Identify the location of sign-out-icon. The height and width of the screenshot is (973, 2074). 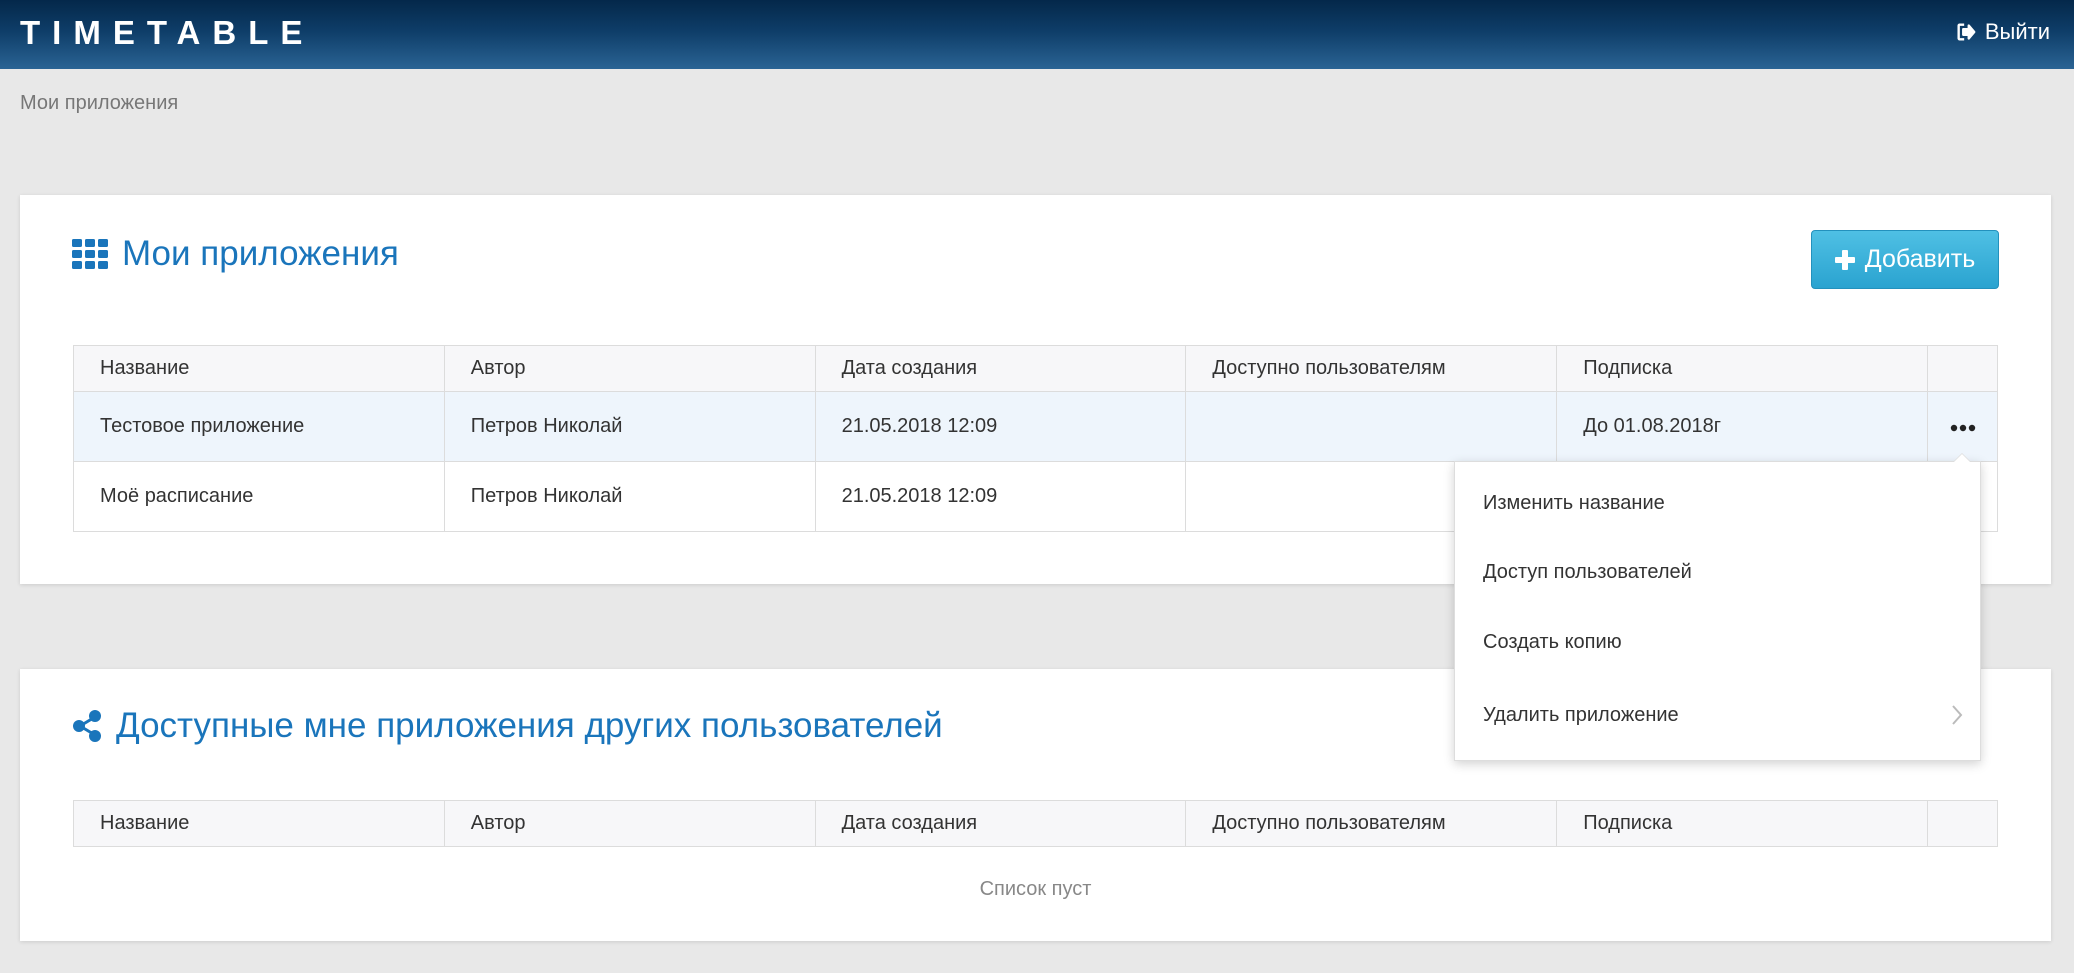
(1966, 32).